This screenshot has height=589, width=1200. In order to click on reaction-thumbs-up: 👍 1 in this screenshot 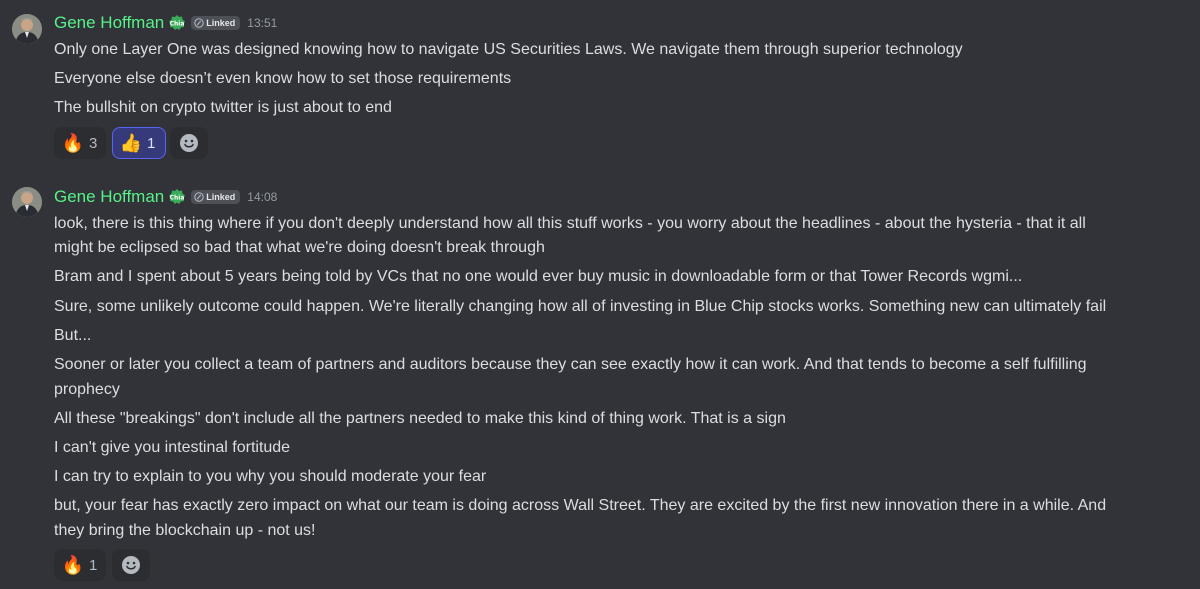, I will do `click(139, 143)`.